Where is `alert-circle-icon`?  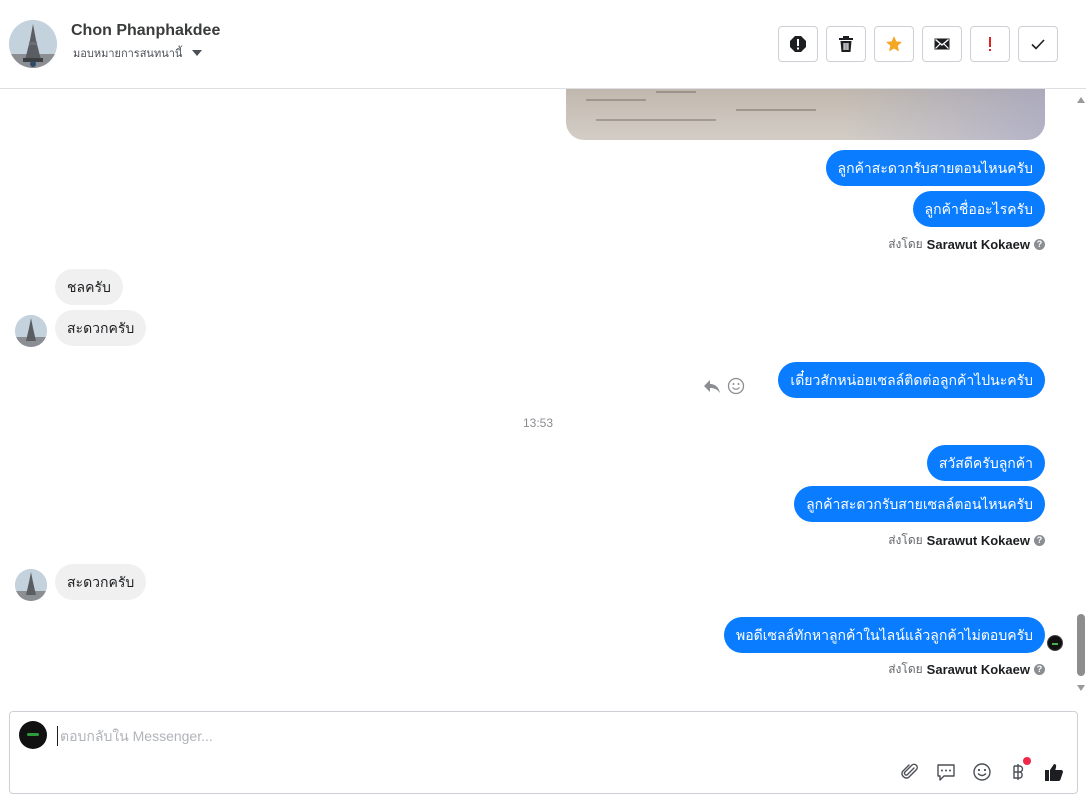
alert-circle-icon is located at coordinates (798, 44).